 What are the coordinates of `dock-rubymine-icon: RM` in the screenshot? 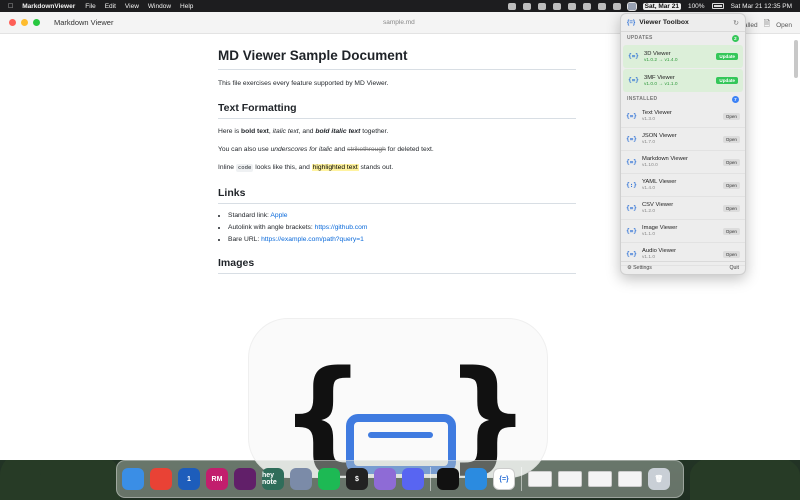 It's located at (217, 479).